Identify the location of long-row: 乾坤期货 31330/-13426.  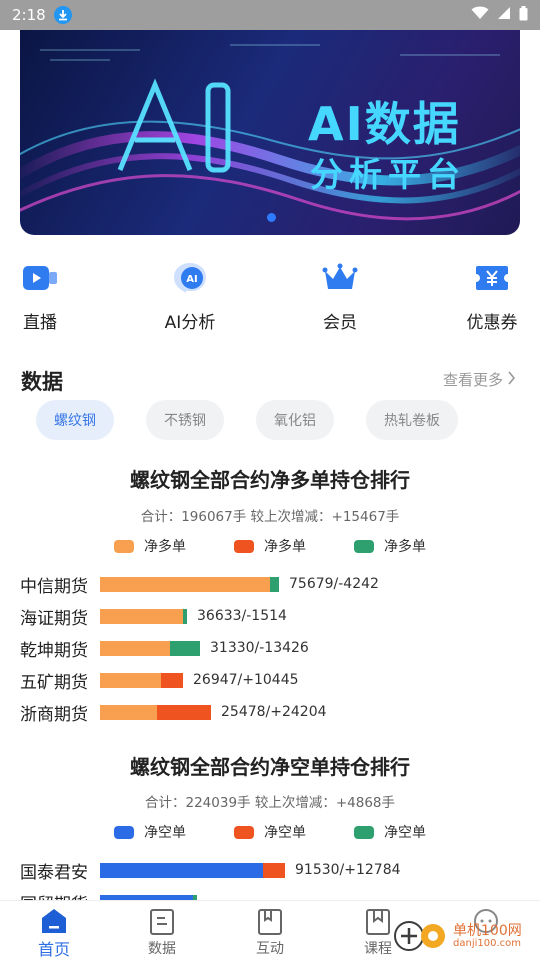
(270, 648).